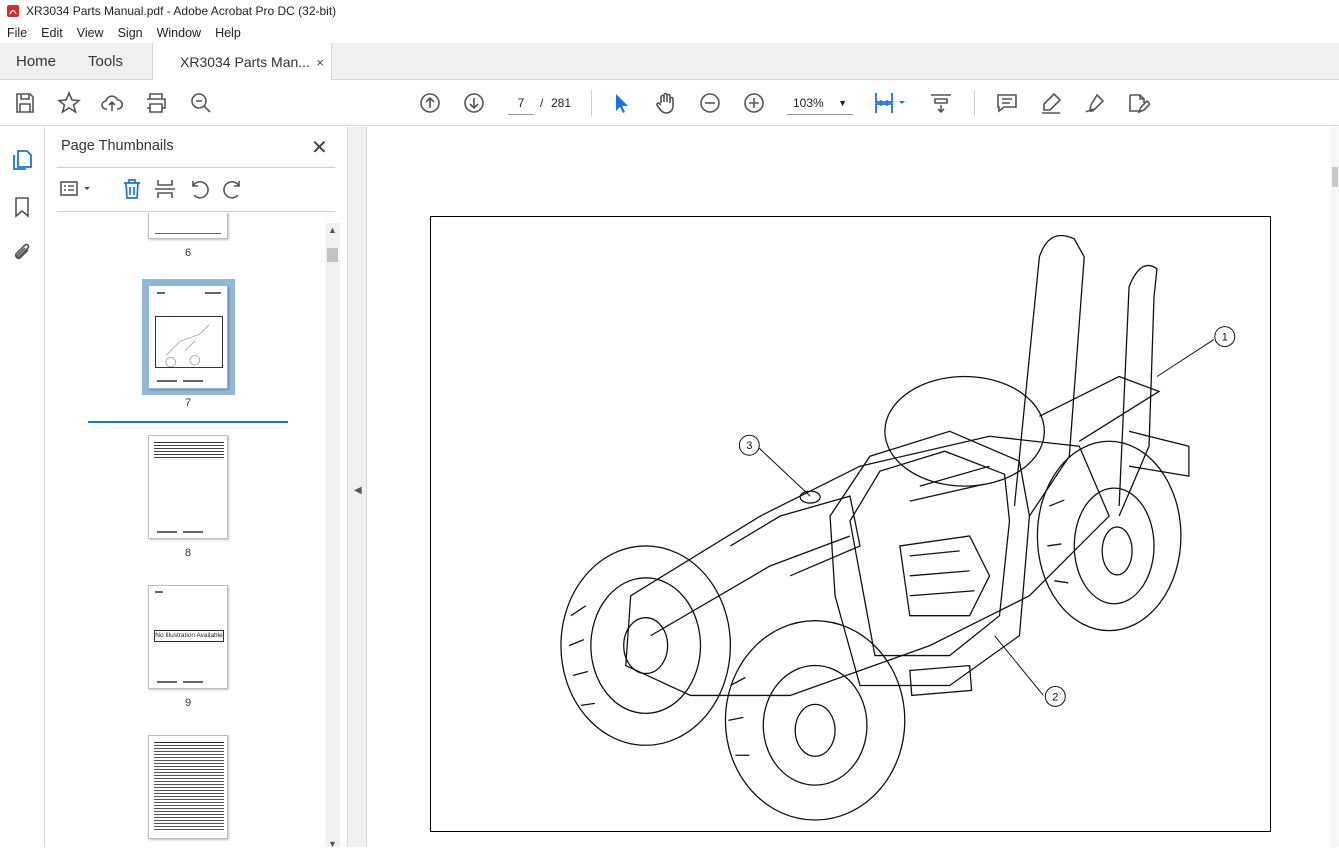 The height and width of the screenshot is (849, 1339). I want to click on menu-edit: Edit, so click(52, 33).